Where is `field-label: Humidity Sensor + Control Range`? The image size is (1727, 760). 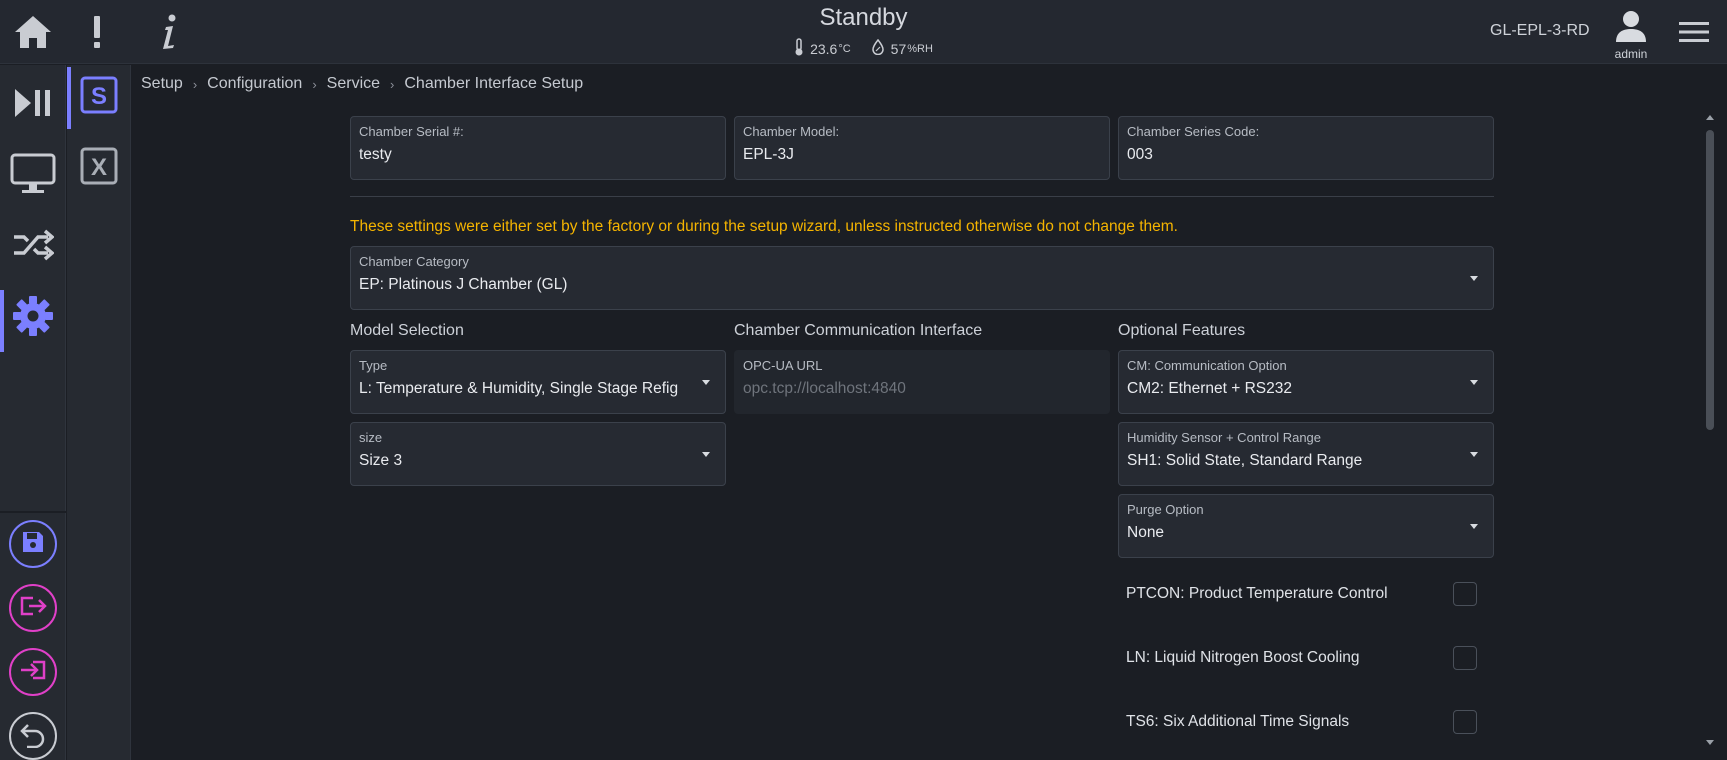
field-label: Humidity Sensor + Control Range is located at coordinates (1224, 437).